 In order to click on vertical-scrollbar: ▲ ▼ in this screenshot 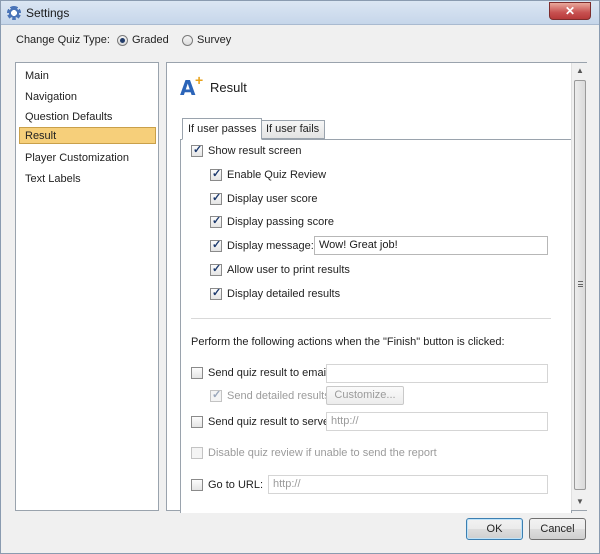, I will do `click(579, 286)`.